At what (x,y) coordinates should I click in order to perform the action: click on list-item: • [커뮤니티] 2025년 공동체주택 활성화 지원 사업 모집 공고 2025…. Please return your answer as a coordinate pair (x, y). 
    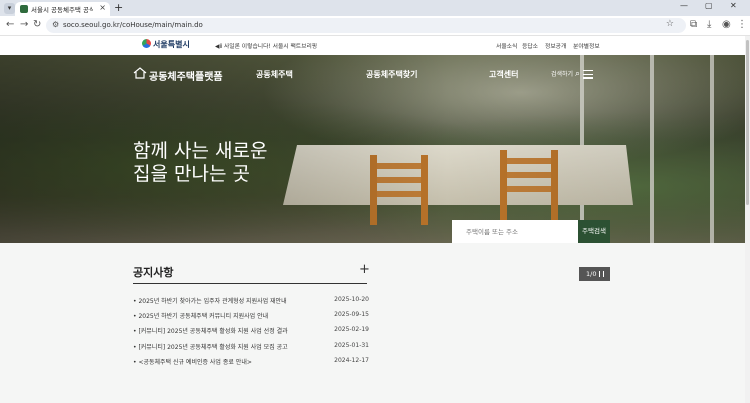
    Looking at the image, I should click on (251, 349).